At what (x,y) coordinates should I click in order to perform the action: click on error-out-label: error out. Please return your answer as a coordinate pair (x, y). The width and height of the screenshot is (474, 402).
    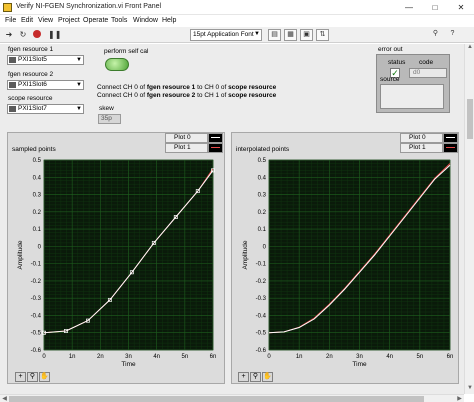
    Looking at the image, I should click on (390, 49).